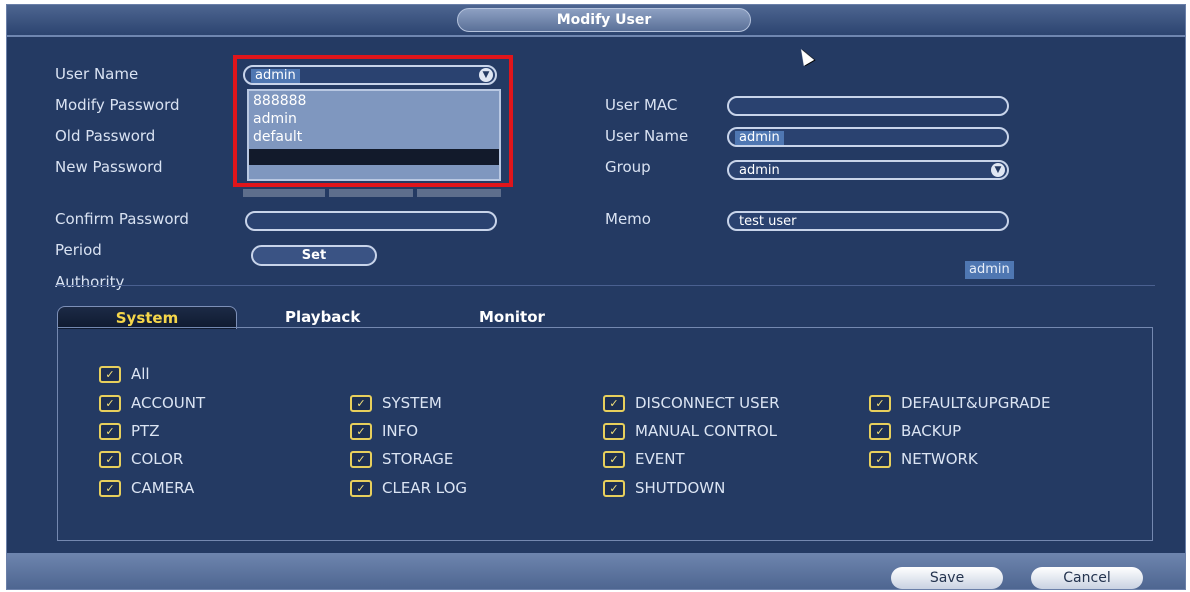  I want to click on new-password-label: New Password, so click(109, 167).